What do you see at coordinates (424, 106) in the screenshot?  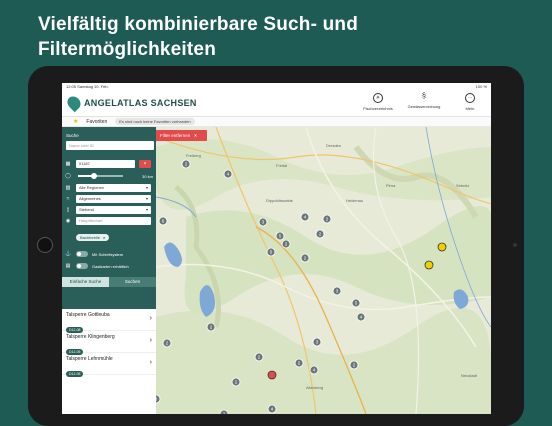 I see `nav-label: Gewässerordnung` at bounding box center [424, 106].